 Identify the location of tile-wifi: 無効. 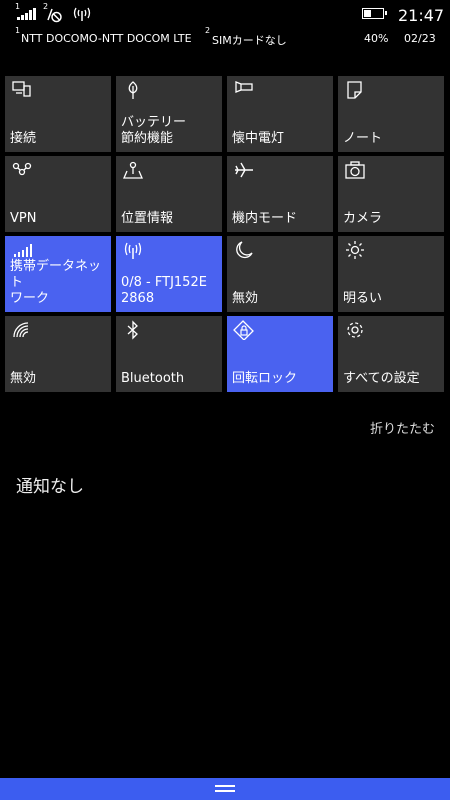
(58, 354).